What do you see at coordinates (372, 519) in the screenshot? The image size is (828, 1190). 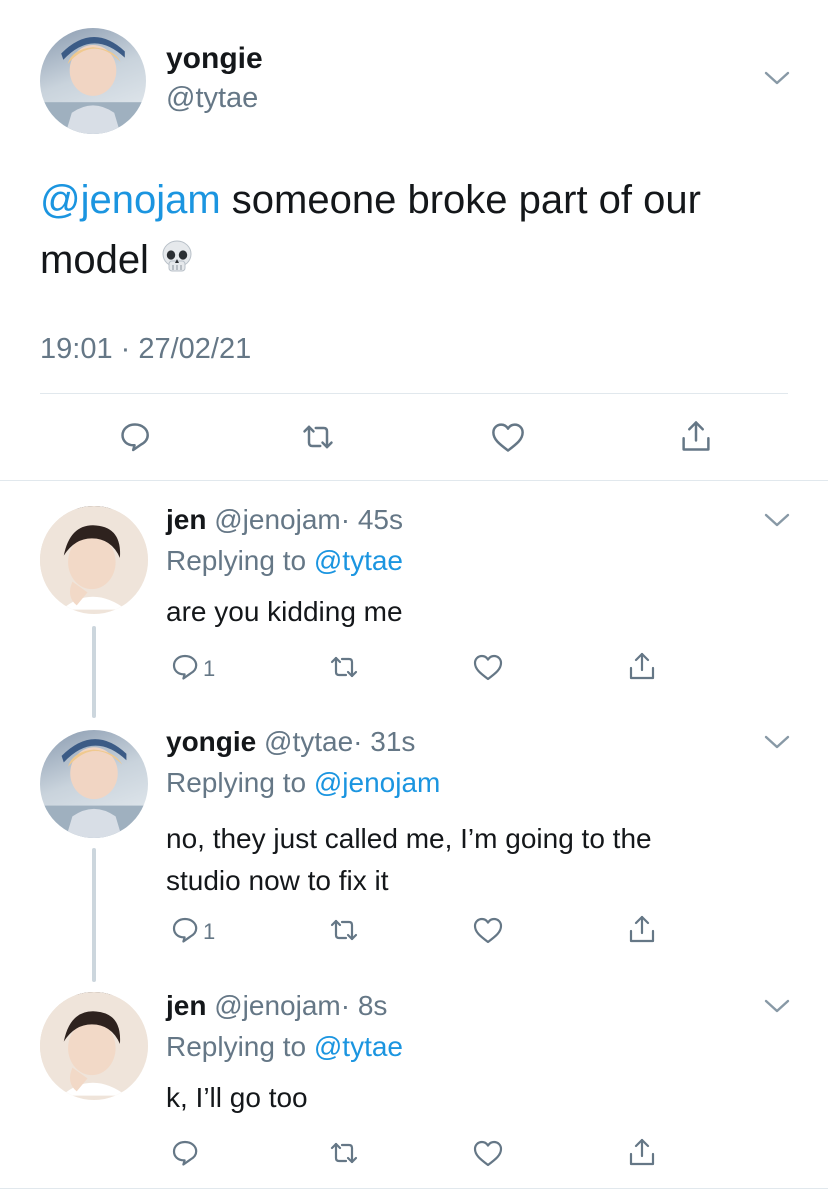 I see `reply-time: · 45s` at bounding box center [372, 519].